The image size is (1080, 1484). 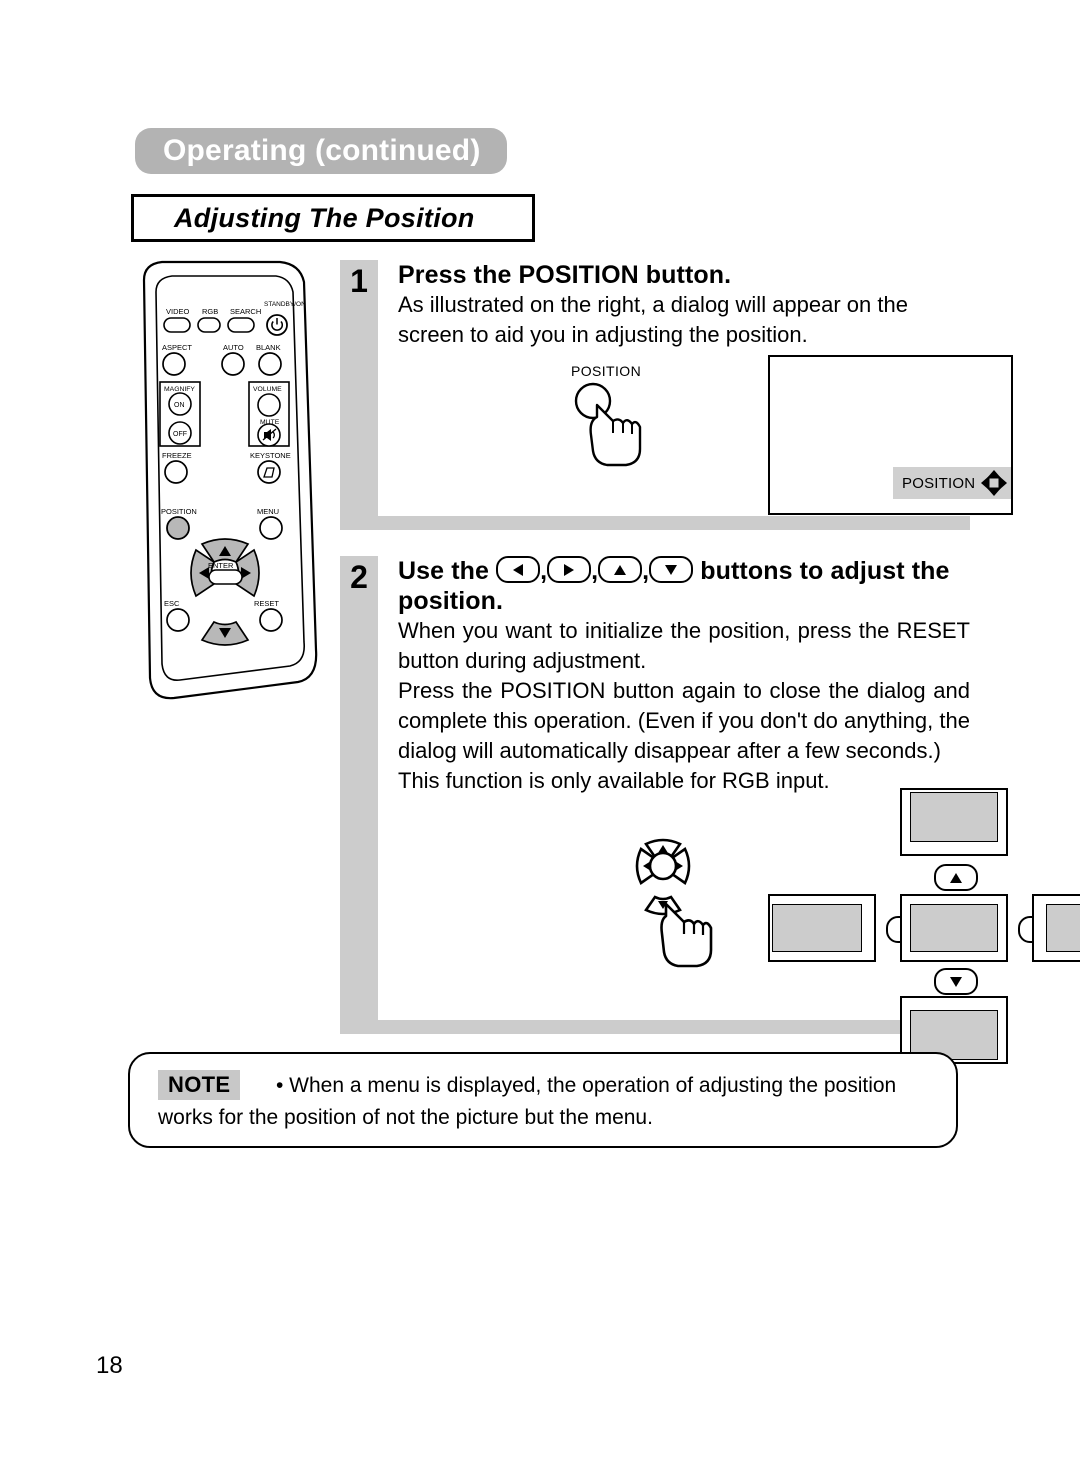 I want to click on remote-button-aspect, so click(x=174, y=364).